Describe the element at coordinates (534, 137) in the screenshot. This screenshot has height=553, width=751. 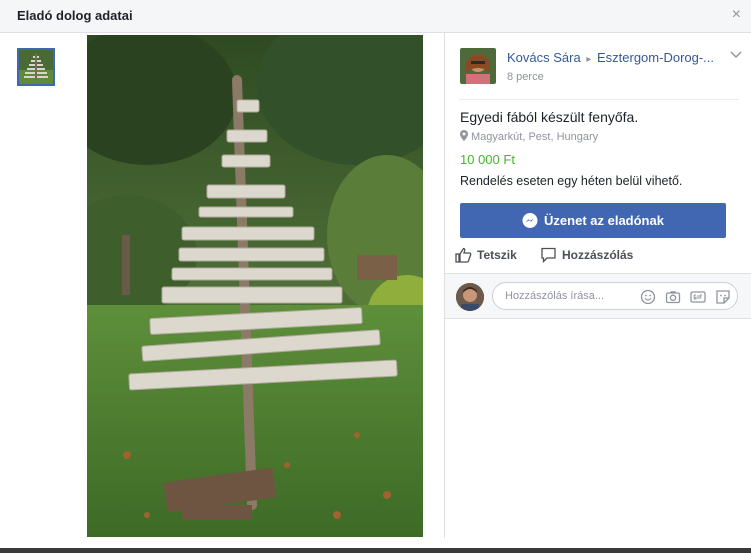
I see `location-text: Magyarkút, Pest, Hungary` at that location.